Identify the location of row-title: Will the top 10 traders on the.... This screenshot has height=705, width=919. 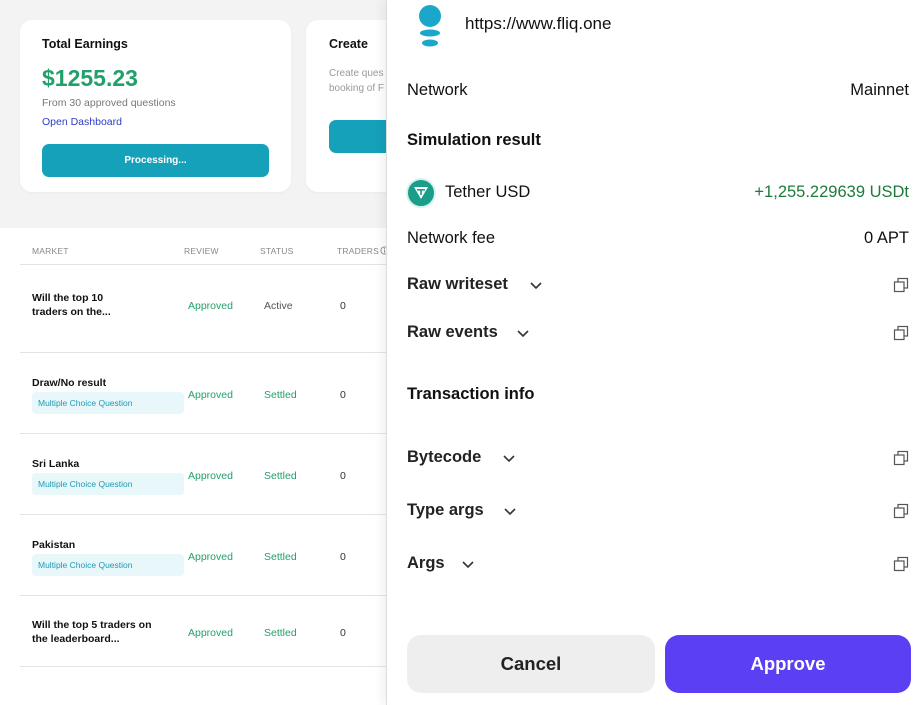
(71, 305).